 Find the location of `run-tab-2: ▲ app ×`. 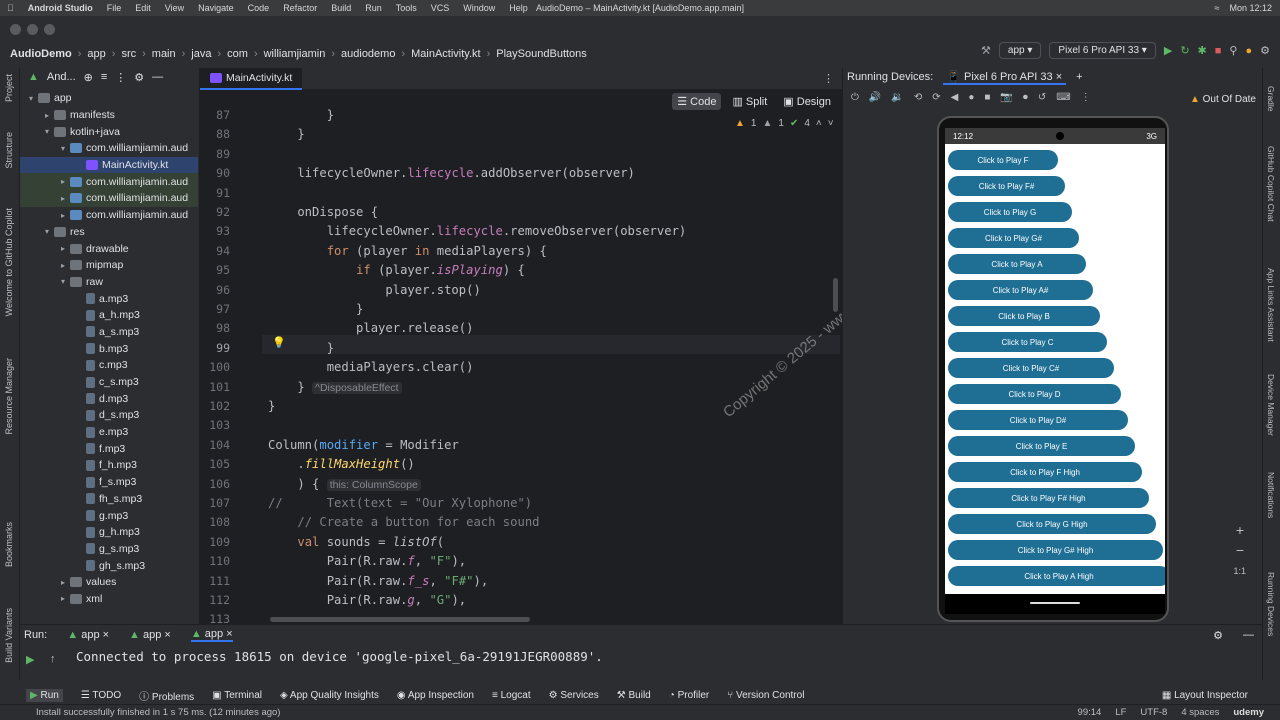

run-tab-2: ▲ app × is located at coordinates (150, 635).